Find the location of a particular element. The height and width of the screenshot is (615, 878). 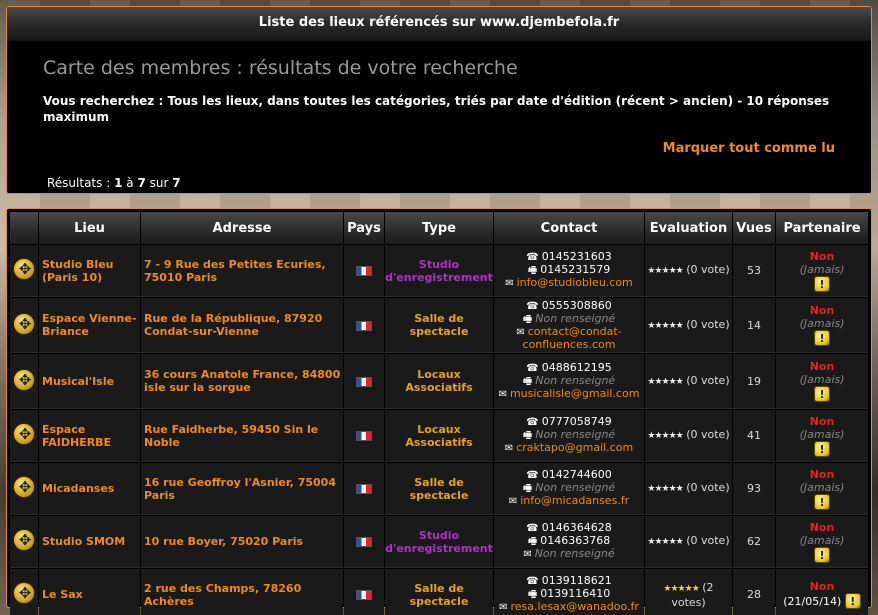

results-of-word: sur is located at coordinates (159, 183).